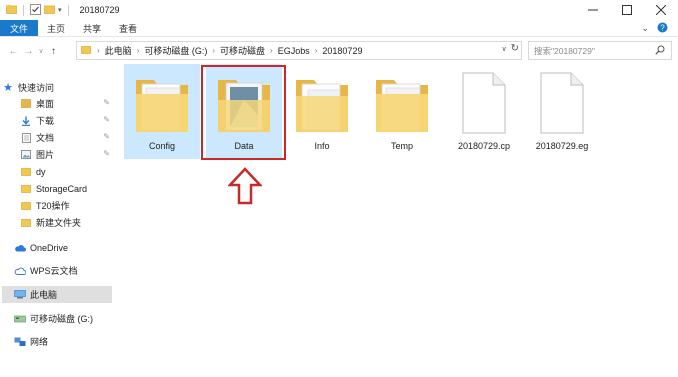  What do you see at coordinates (63, 341) in the screenshot?
I see `nav-network: 网络` at bounding box center [63, 341].